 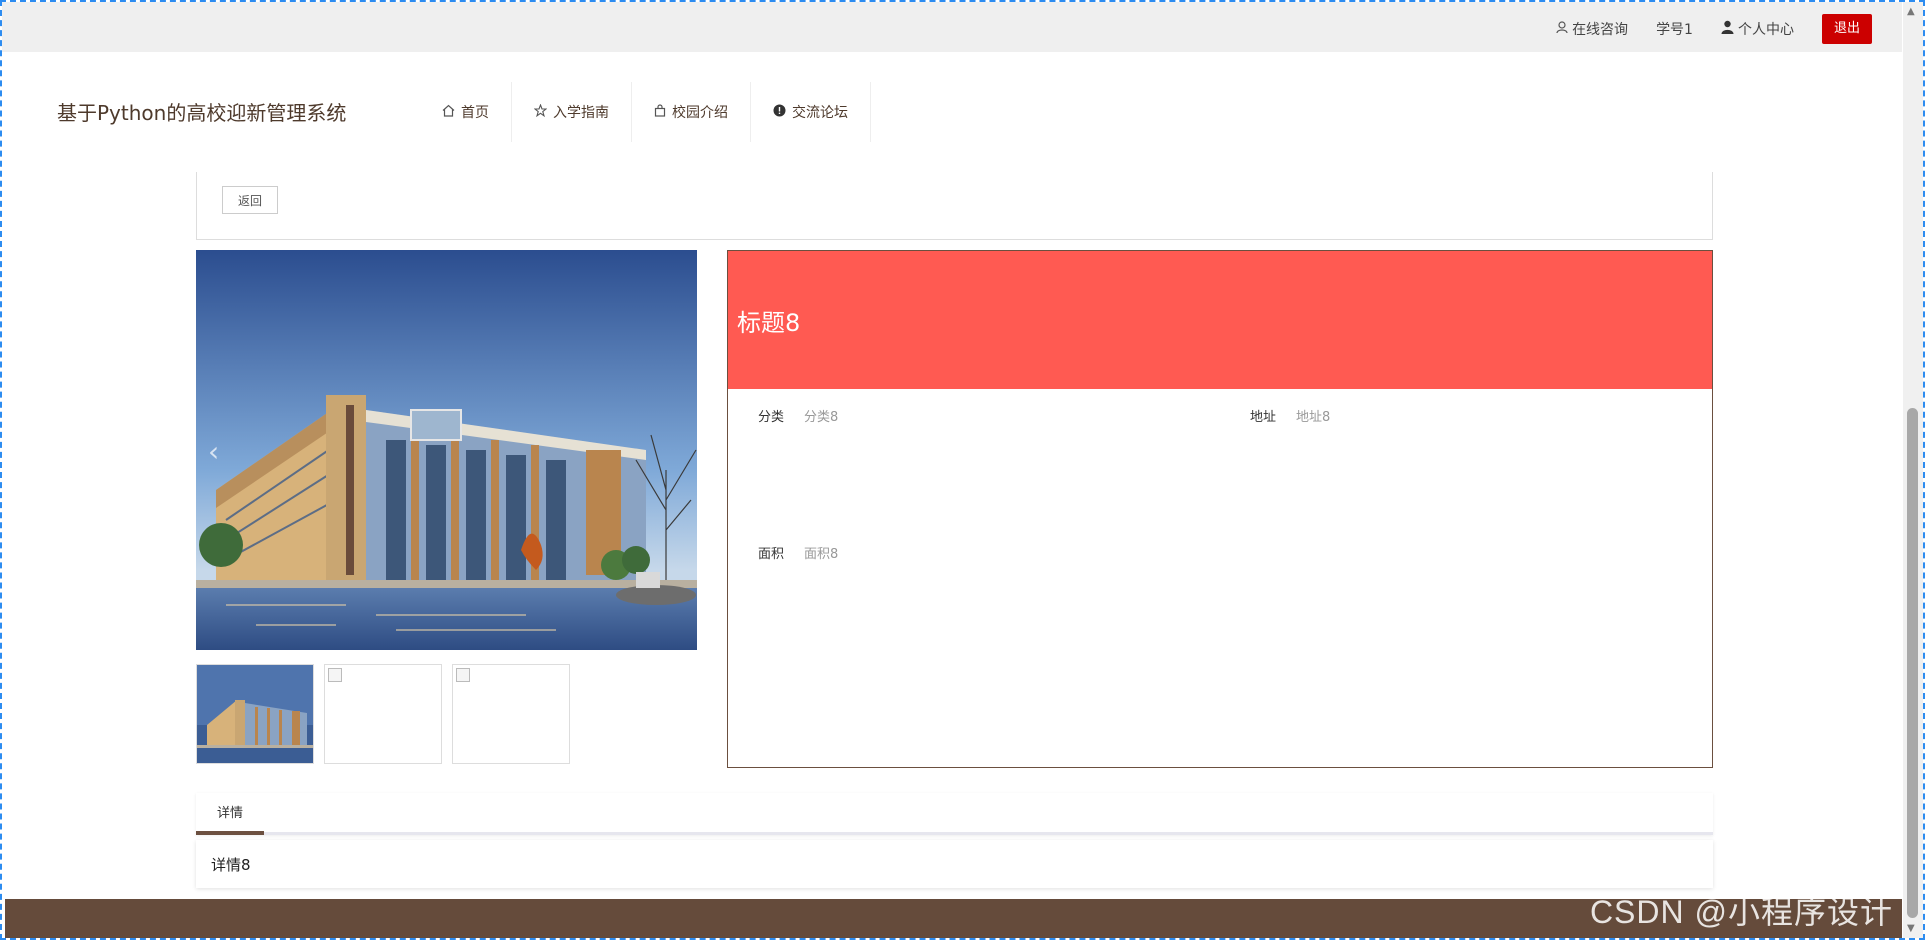 I want to click on detail-tabs: 详情, so click(x=954, y=814).